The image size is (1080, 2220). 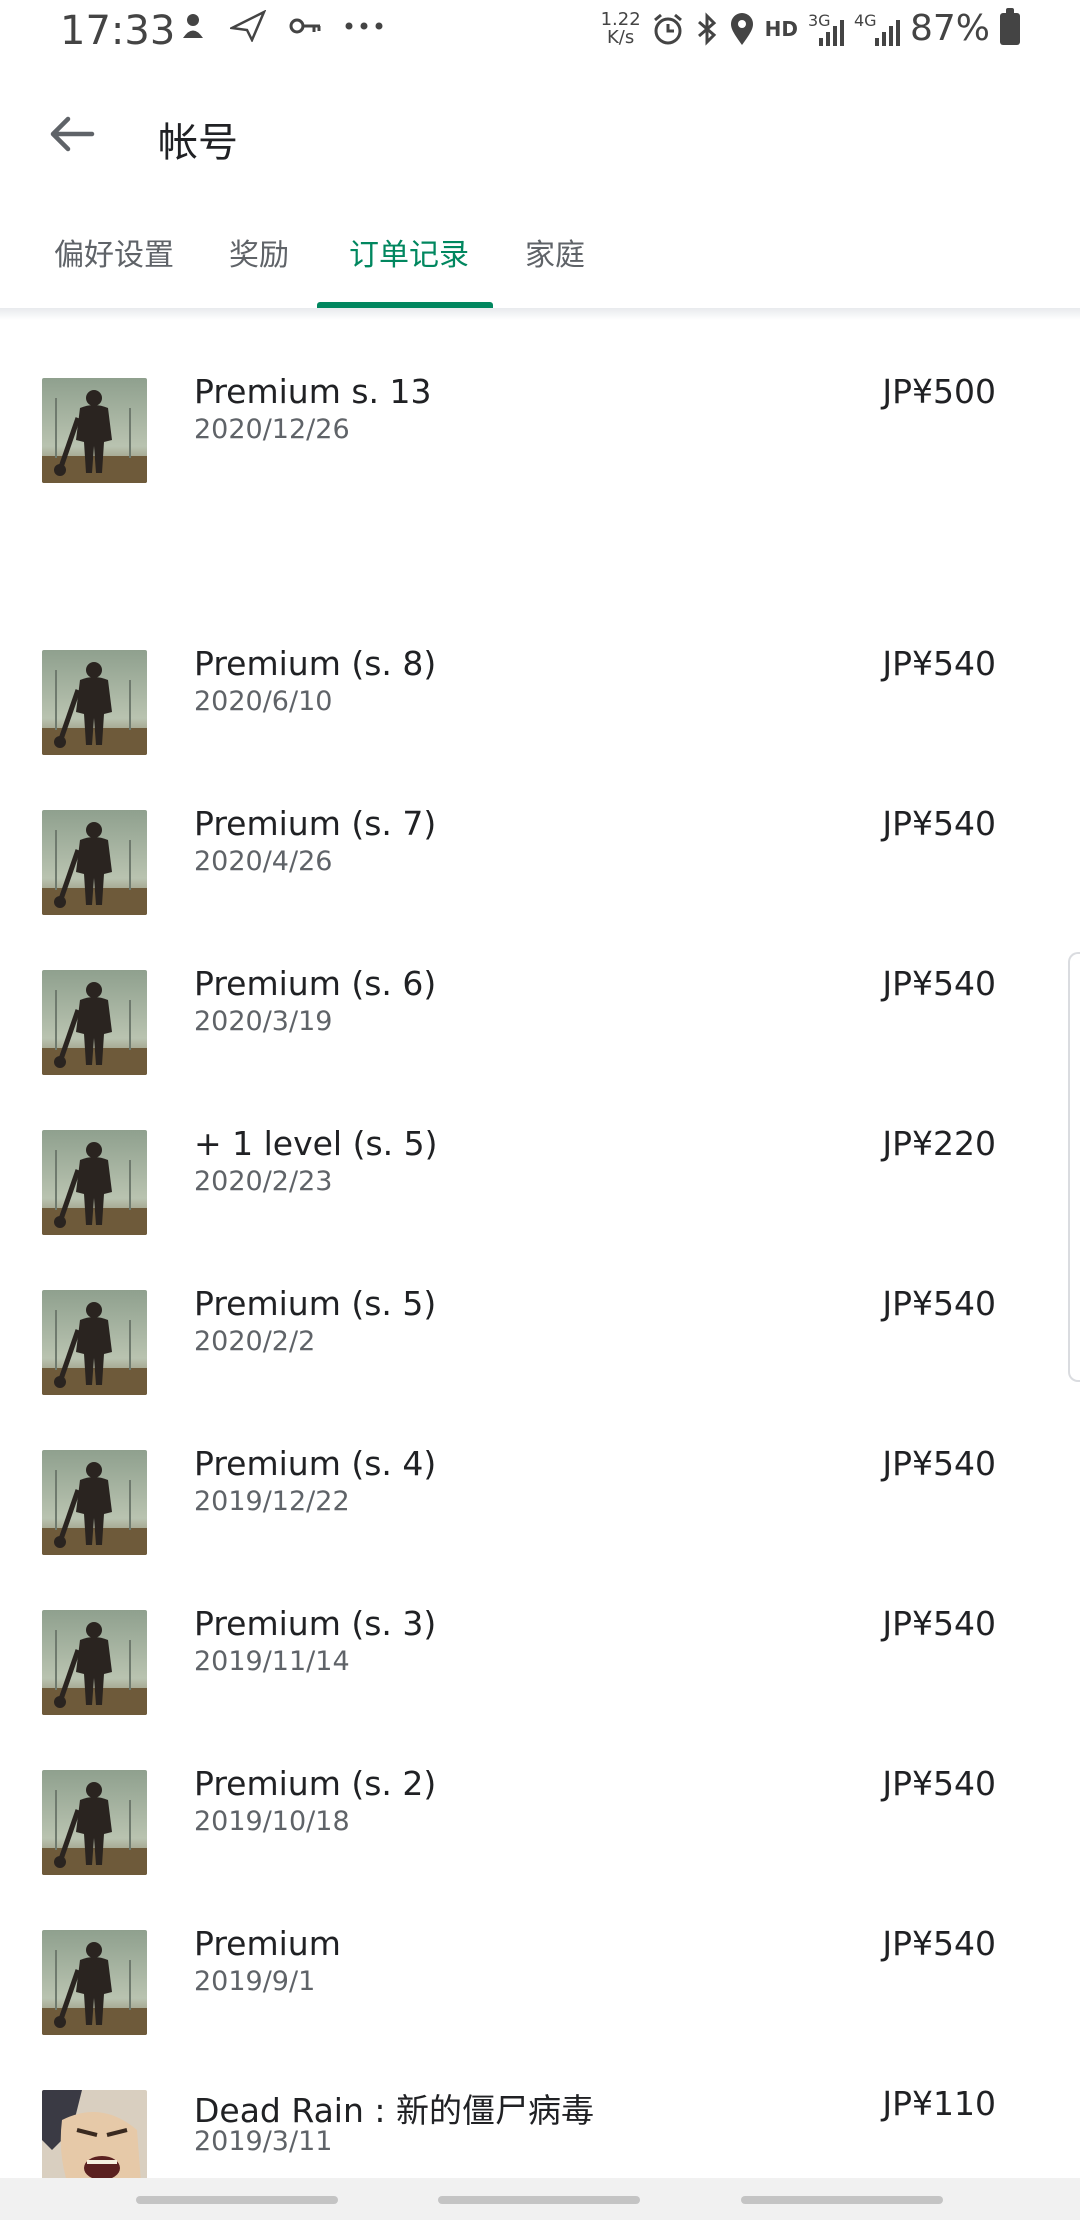 I want to click on order-item-name: Premium (s. 3), so click(x=315, y=1623).